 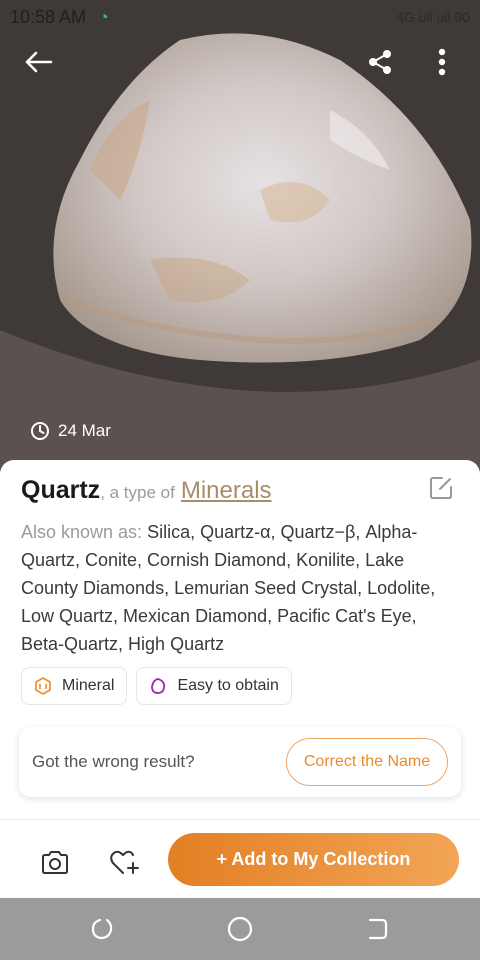 I want to click on home-circle-icon, so click(x=240, y=929).